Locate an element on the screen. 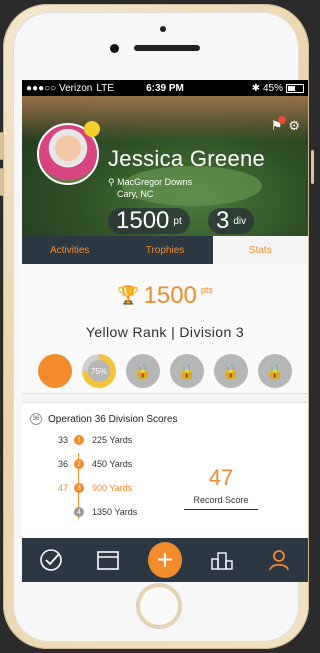 Image resolution: width=320 pixels, height=653 pixels. record-score: 47 Record Score is located at coordinates (221, 487).